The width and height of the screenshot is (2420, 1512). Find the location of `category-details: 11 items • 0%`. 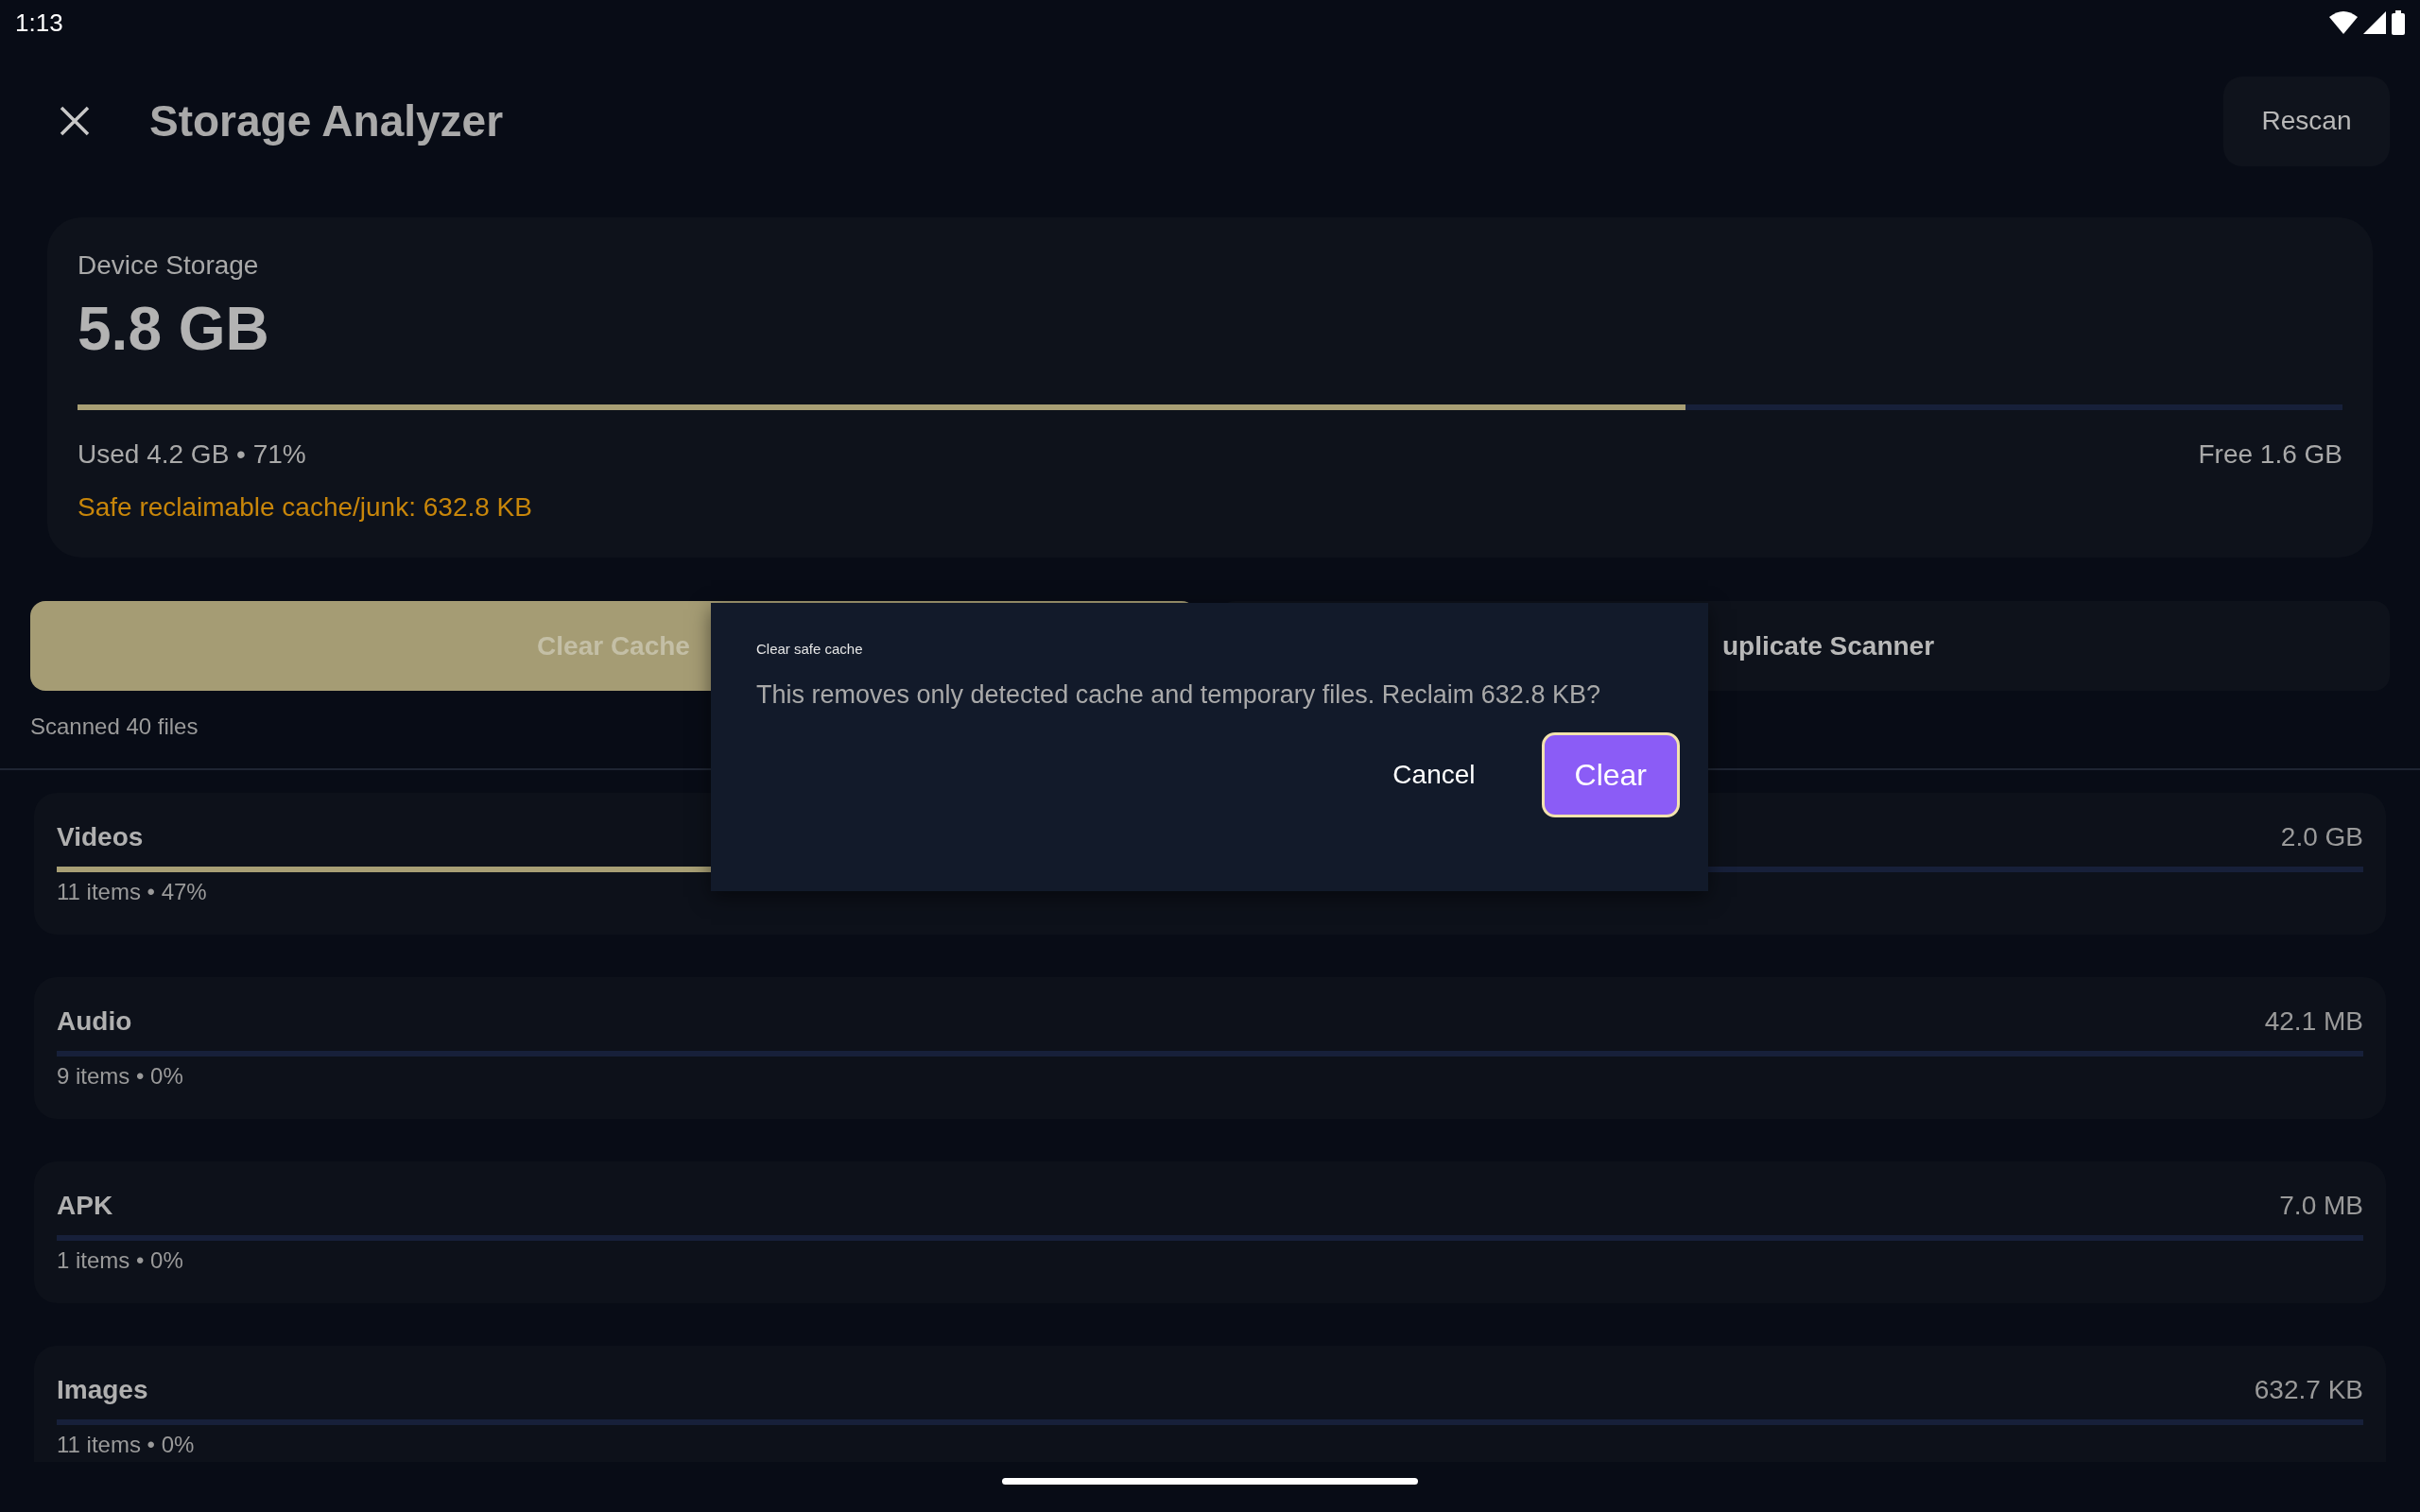

category-details: 11 items • 0% is located at coordinates (126, 1445).